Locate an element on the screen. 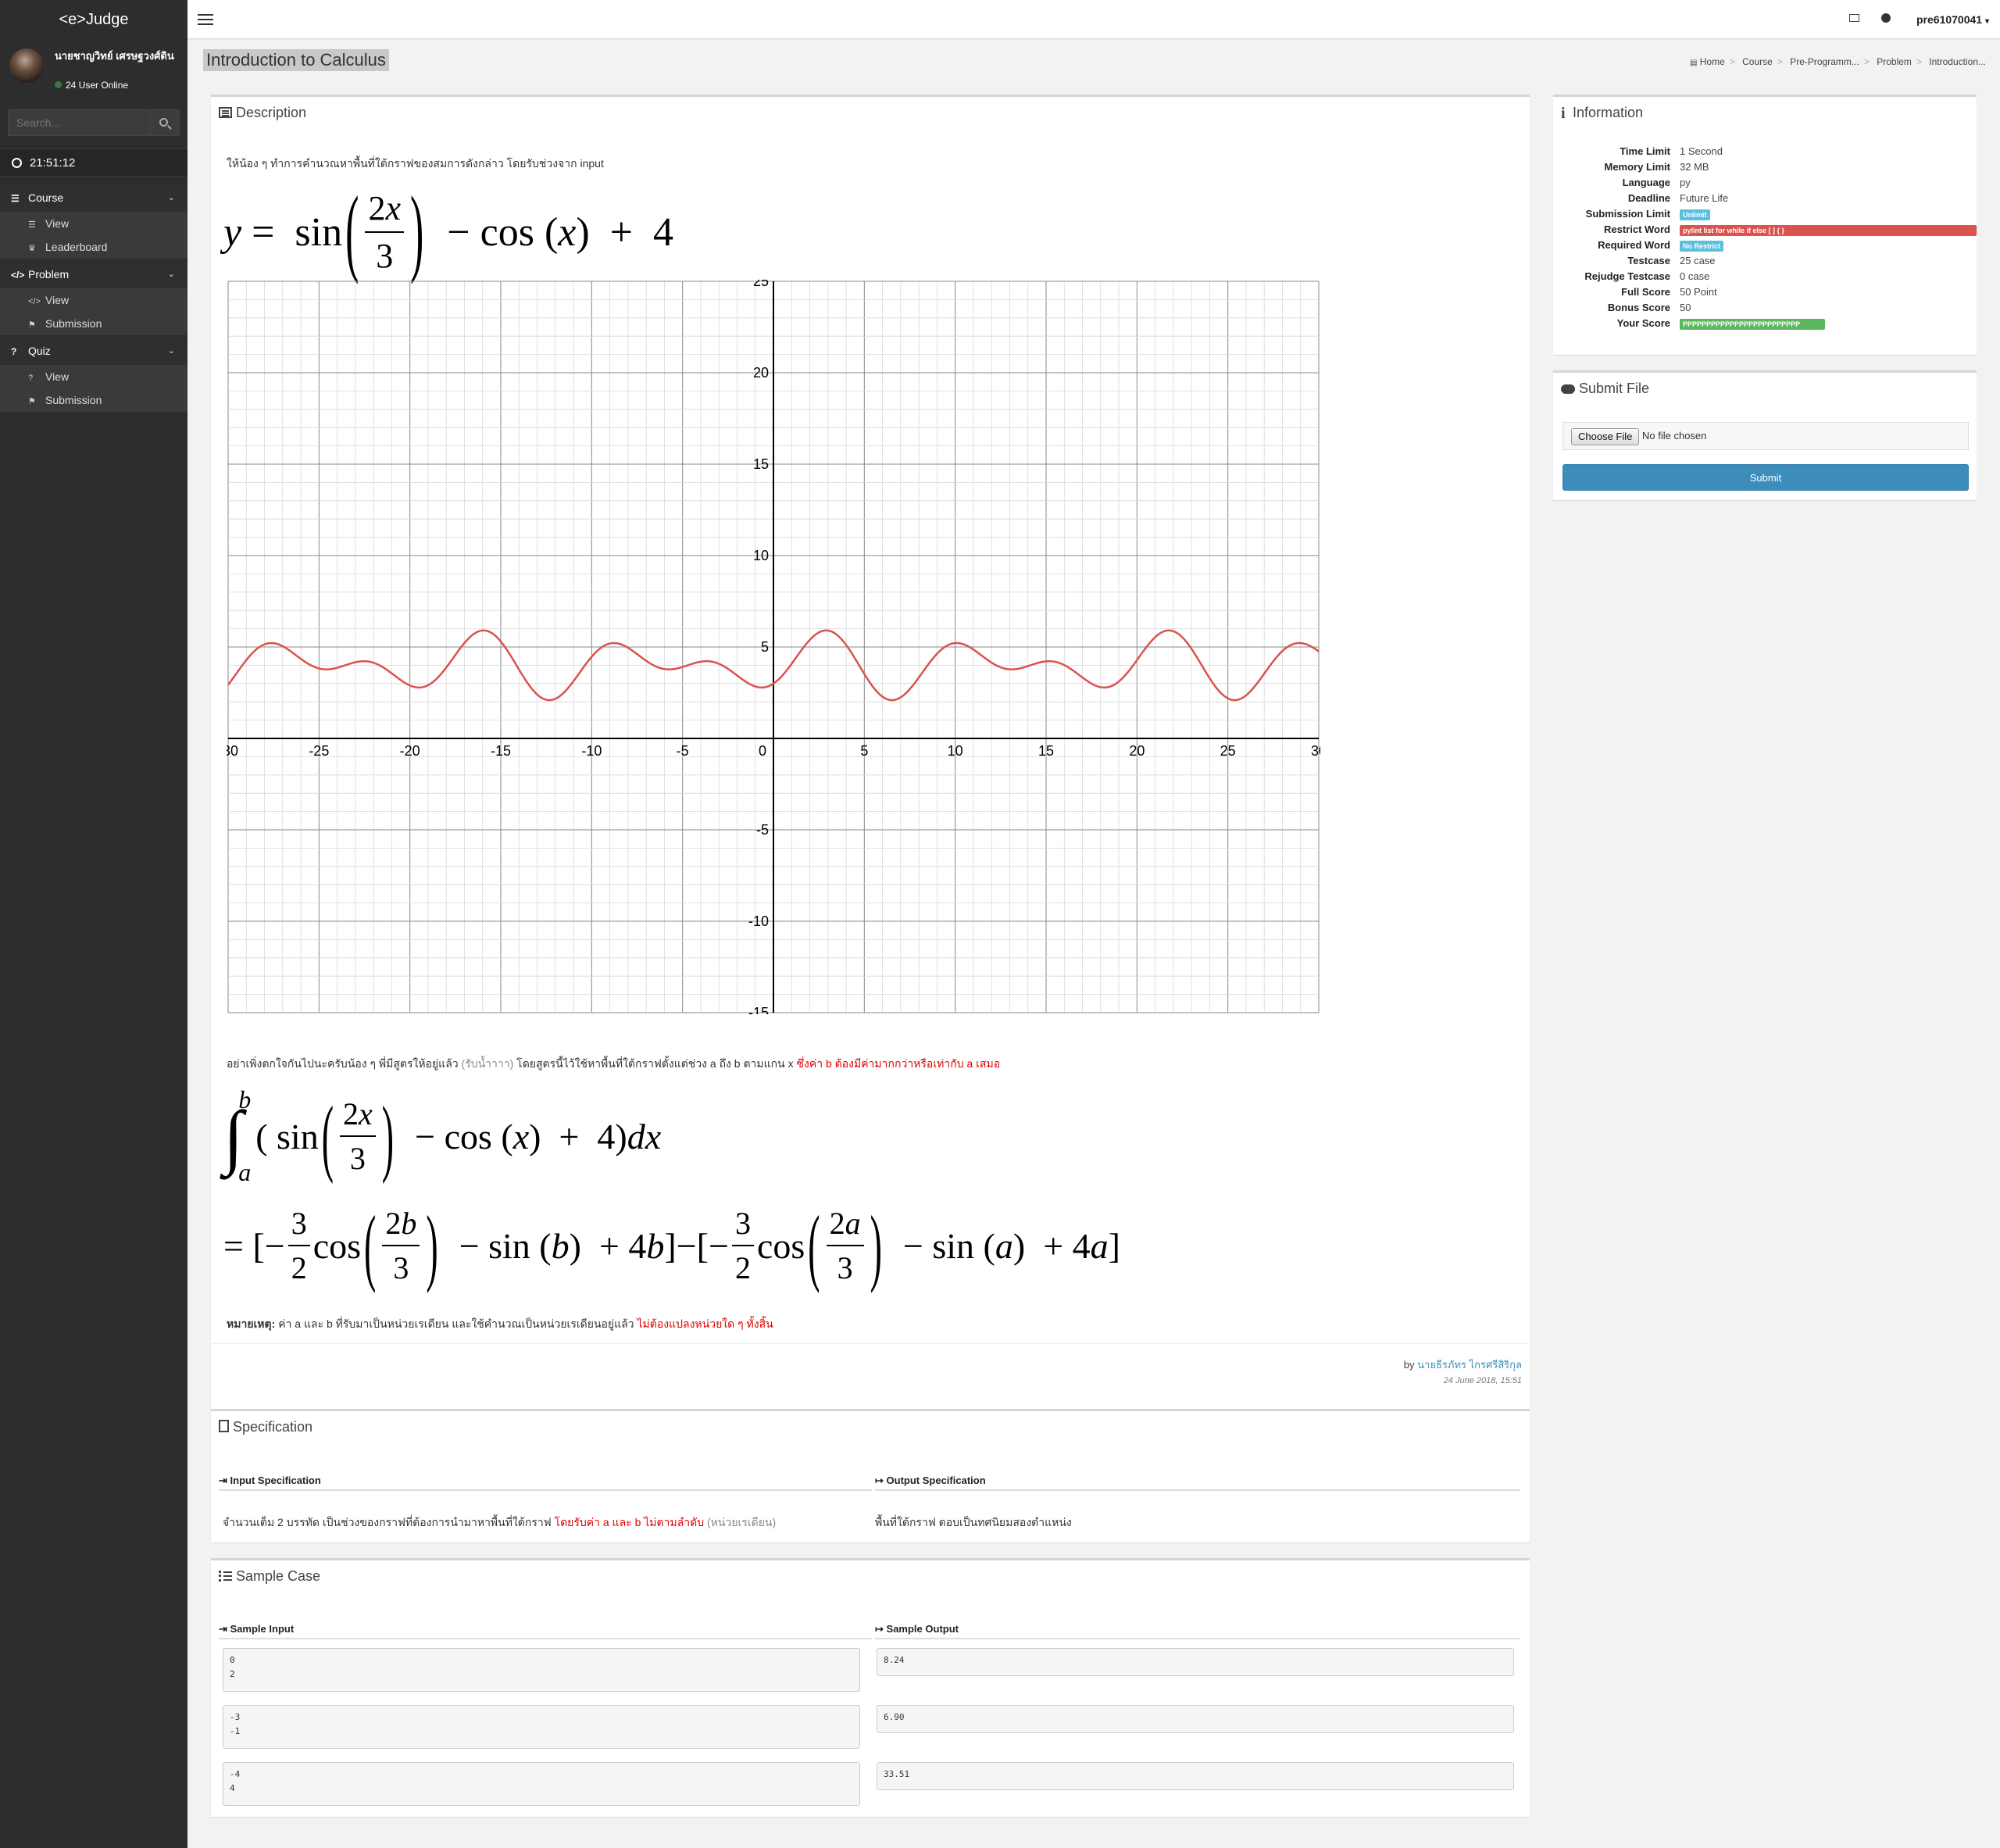  specification-header: Specification is located at coordinates (870, 1426).